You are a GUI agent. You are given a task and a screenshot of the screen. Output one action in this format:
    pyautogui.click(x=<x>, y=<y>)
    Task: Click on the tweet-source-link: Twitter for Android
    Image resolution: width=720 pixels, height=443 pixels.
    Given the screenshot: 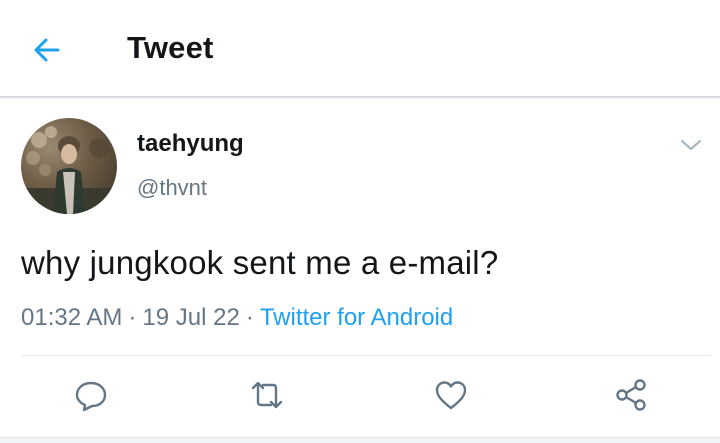 What is the action you would take?
    pyautogui.click(x=356, y=317)
    